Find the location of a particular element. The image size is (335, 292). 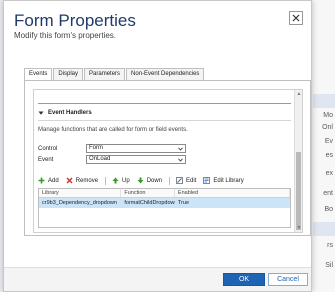

grid-header: Library Function Enabled is located at coordinates (164, 193).